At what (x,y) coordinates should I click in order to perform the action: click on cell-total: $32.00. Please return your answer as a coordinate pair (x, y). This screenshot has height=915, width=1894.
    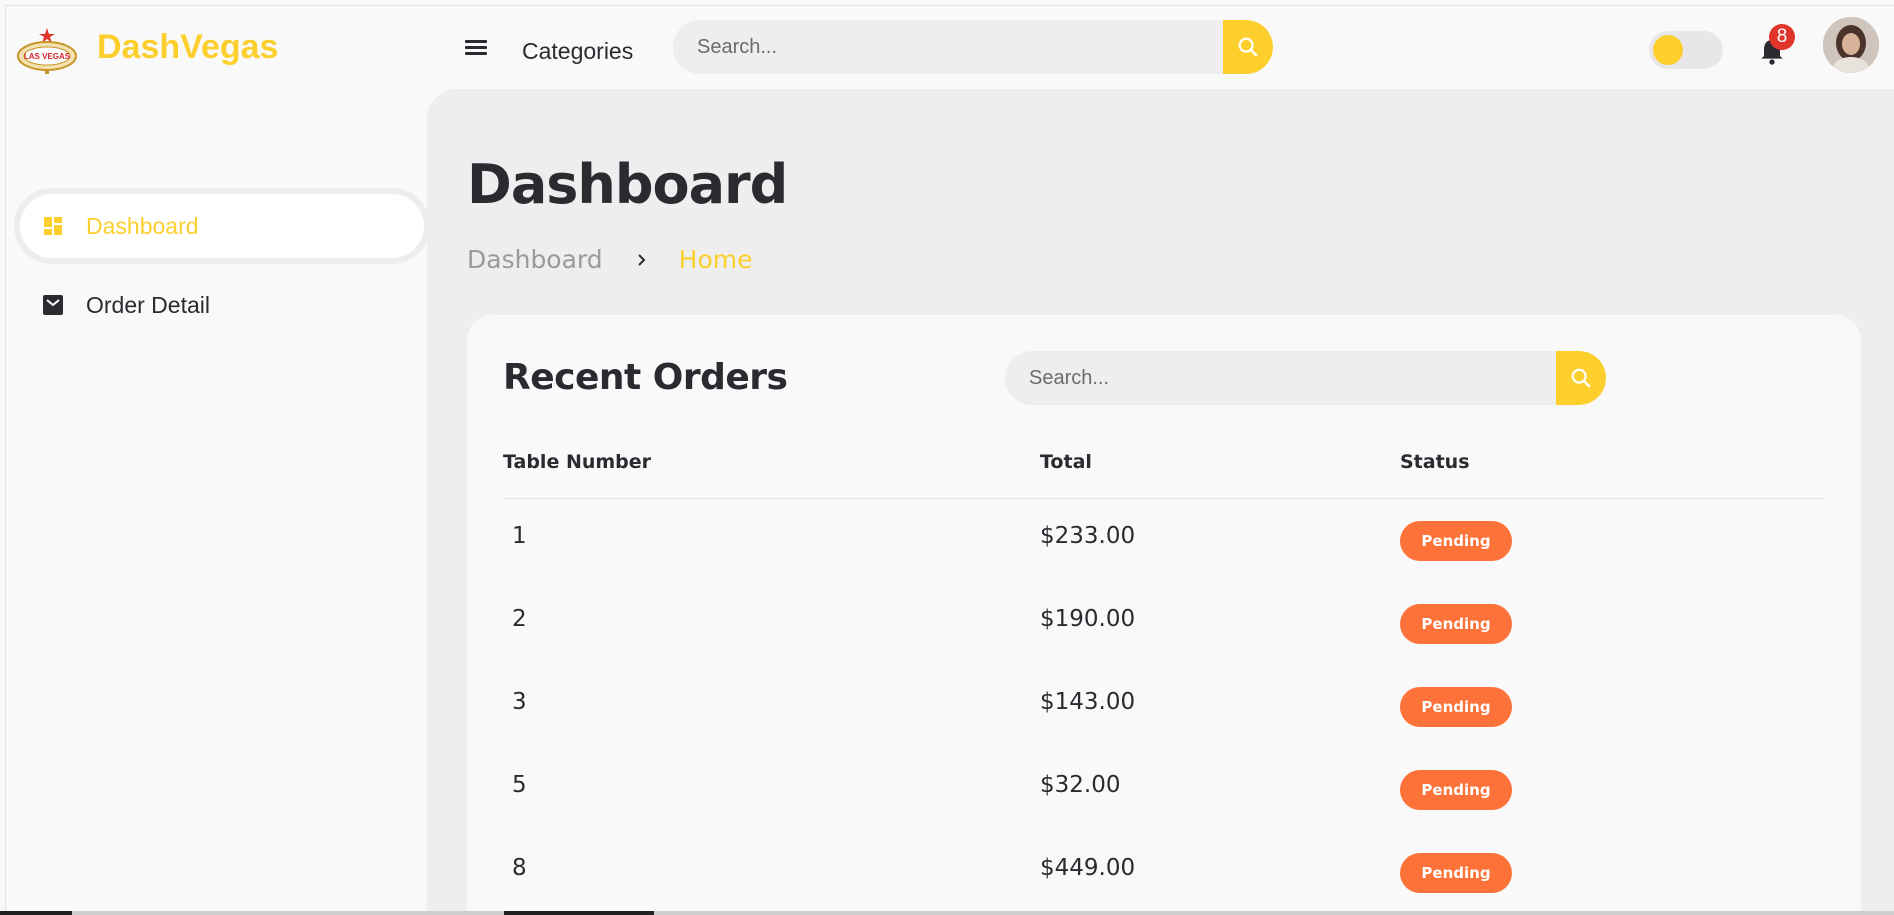
    Looking at the image, I should click on (1080, 785).